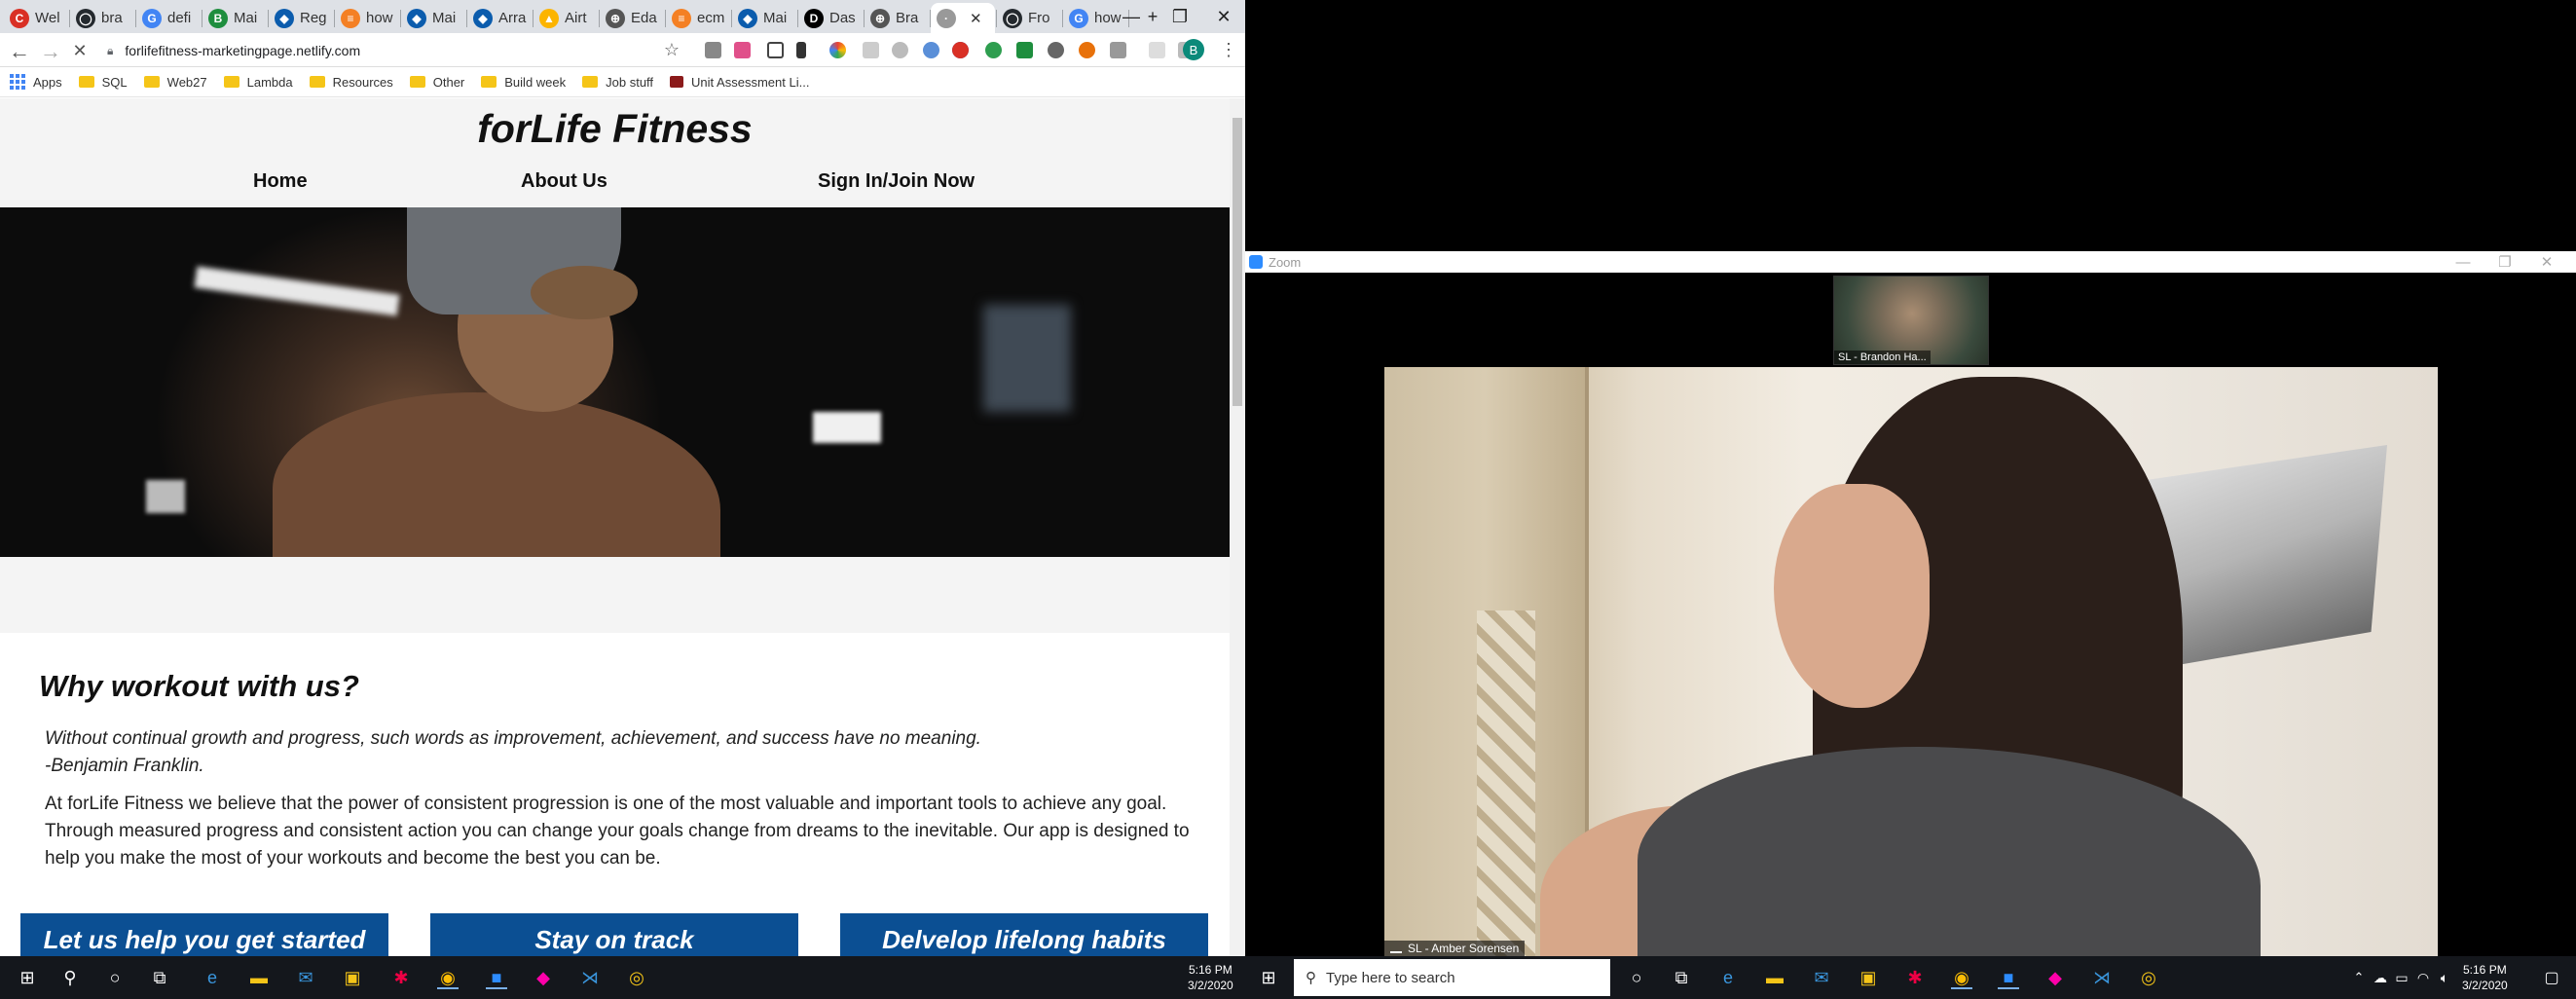 This screenshot has height=999, width=2576. I want to click on browser-tab: ⊕ Eda, so click(632, 18).